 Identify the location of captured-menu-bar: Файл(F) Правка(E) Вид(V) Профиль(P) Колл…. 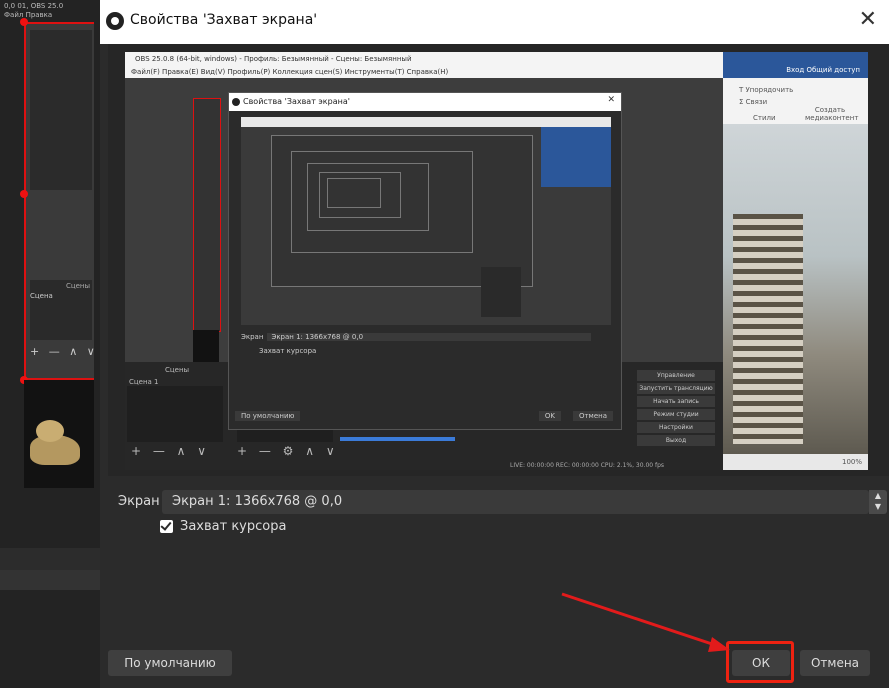
(424, 72).